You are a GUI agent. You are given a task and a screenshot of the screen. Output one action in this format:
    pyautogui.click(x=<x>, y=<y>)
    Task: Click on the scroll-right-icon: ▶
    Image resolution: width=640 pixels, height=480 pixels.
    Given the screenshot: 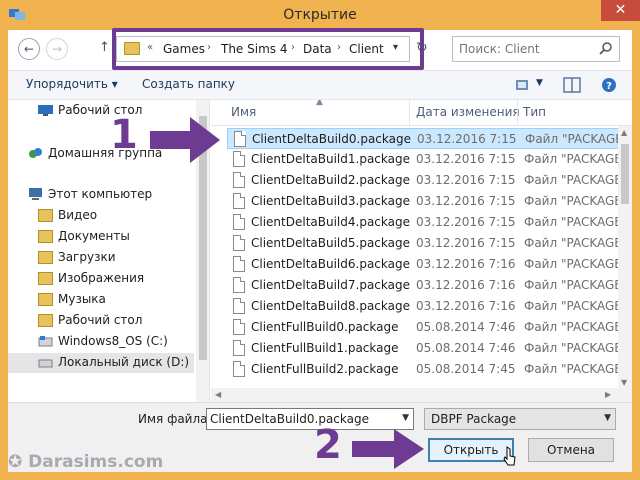 What is the action you would take?
    pyautogui.click(x=608, y=394)
    